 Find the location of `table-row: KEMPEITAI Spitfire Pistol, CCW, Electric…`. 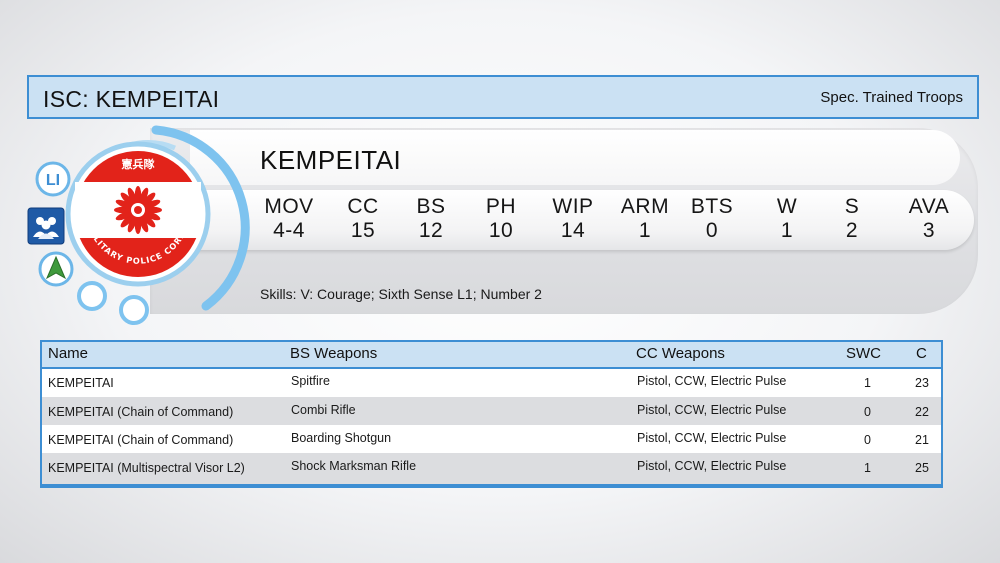

table-row: KEMPEITAI Spitfire Pistol, CCW, Electric… is located at coordinates (491, 383).